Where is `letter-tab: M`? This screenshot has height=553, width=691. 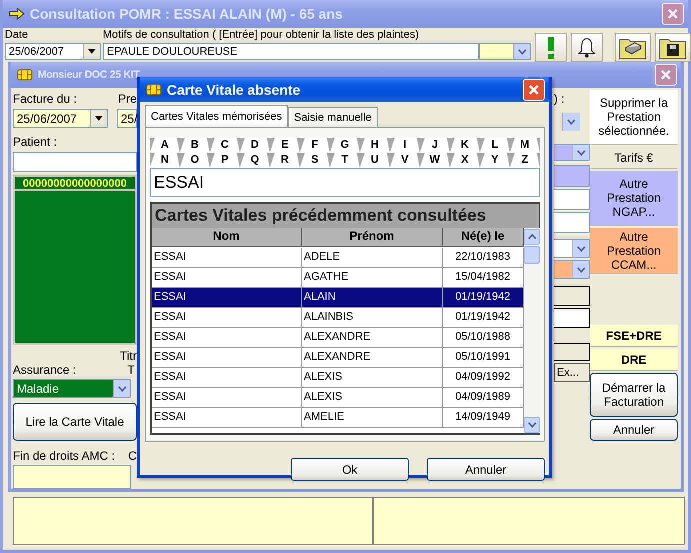
letter-tab: M is located at coordinates (525, 145).